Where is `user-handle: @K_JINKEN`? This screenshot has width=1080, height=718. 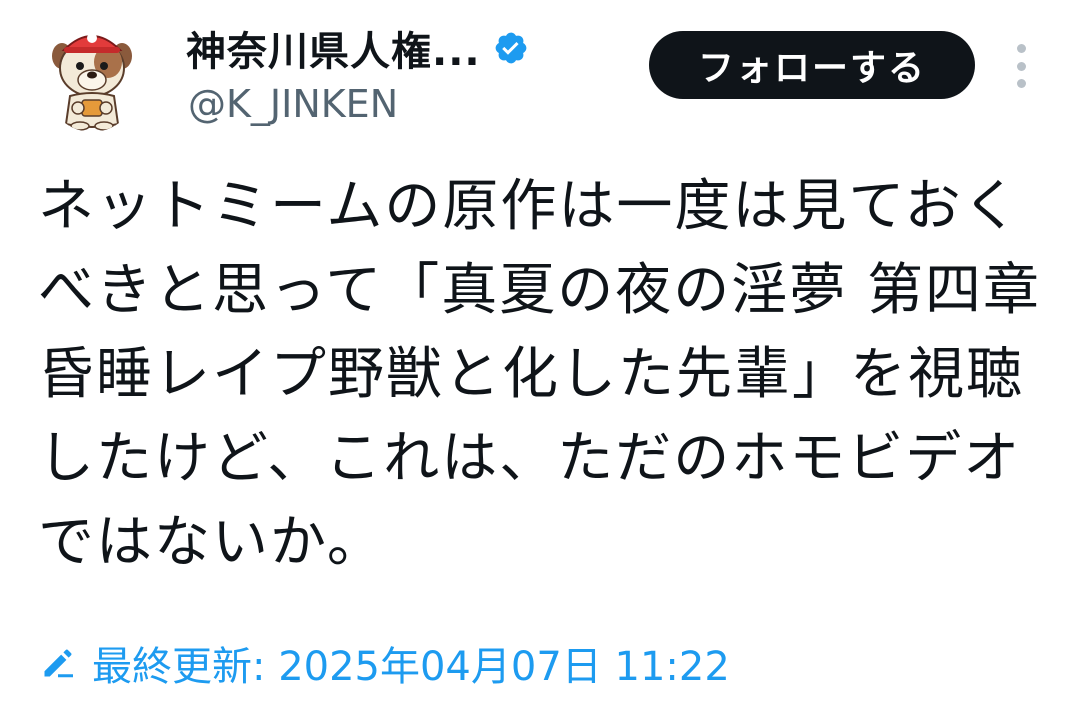 user-handle: @K_JINKEN is located at coordinates (293, 104).